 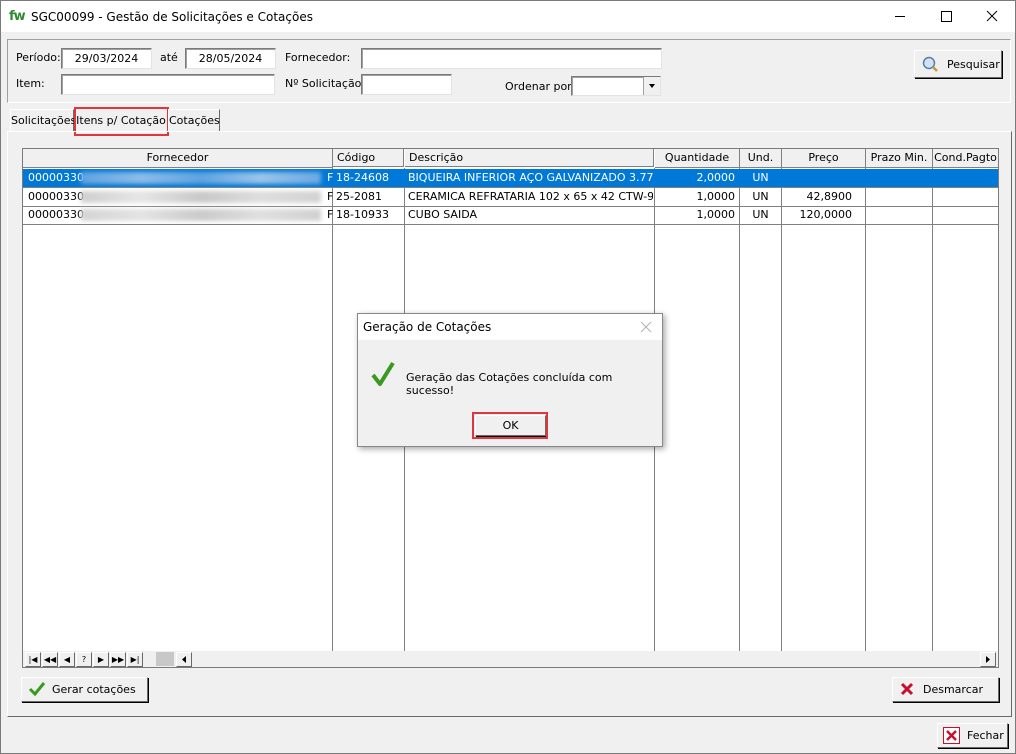 I want to click on periodo-start-value: 29/03/2024, so click(x=106, y=58).